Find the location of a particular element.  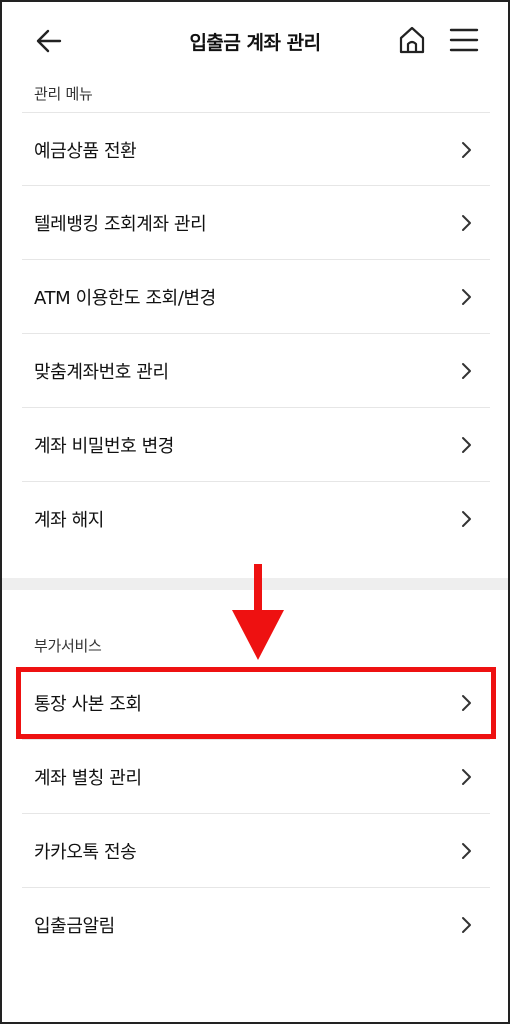

menu-item-label: 입출금알림 is located at coordinates (74, 926).